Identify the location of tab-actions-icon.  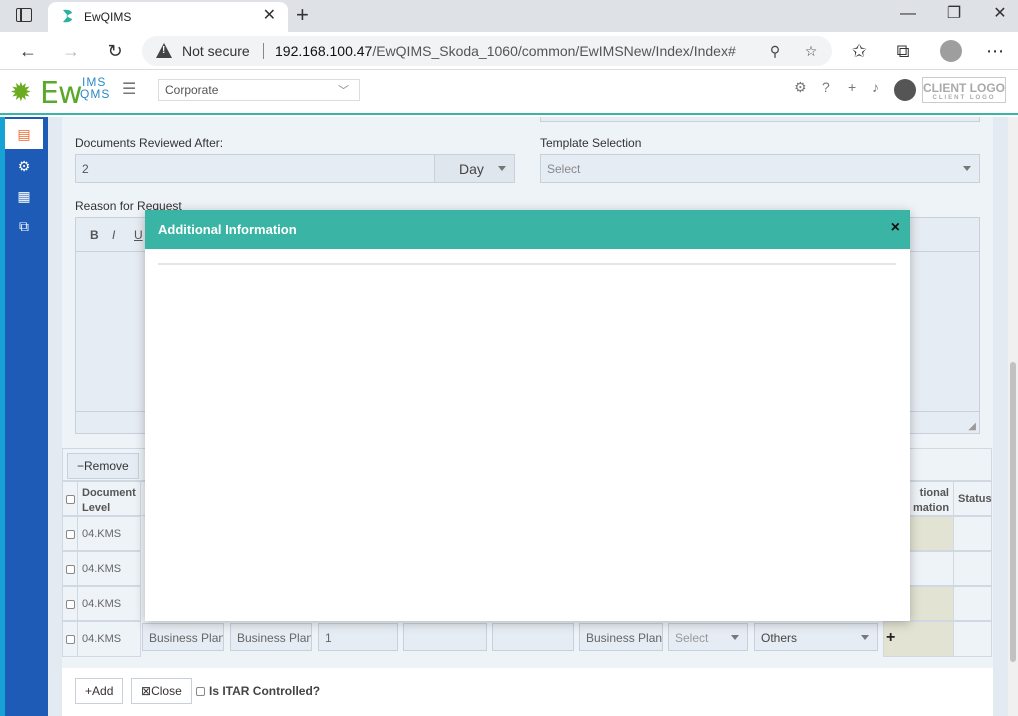
(24, 15).